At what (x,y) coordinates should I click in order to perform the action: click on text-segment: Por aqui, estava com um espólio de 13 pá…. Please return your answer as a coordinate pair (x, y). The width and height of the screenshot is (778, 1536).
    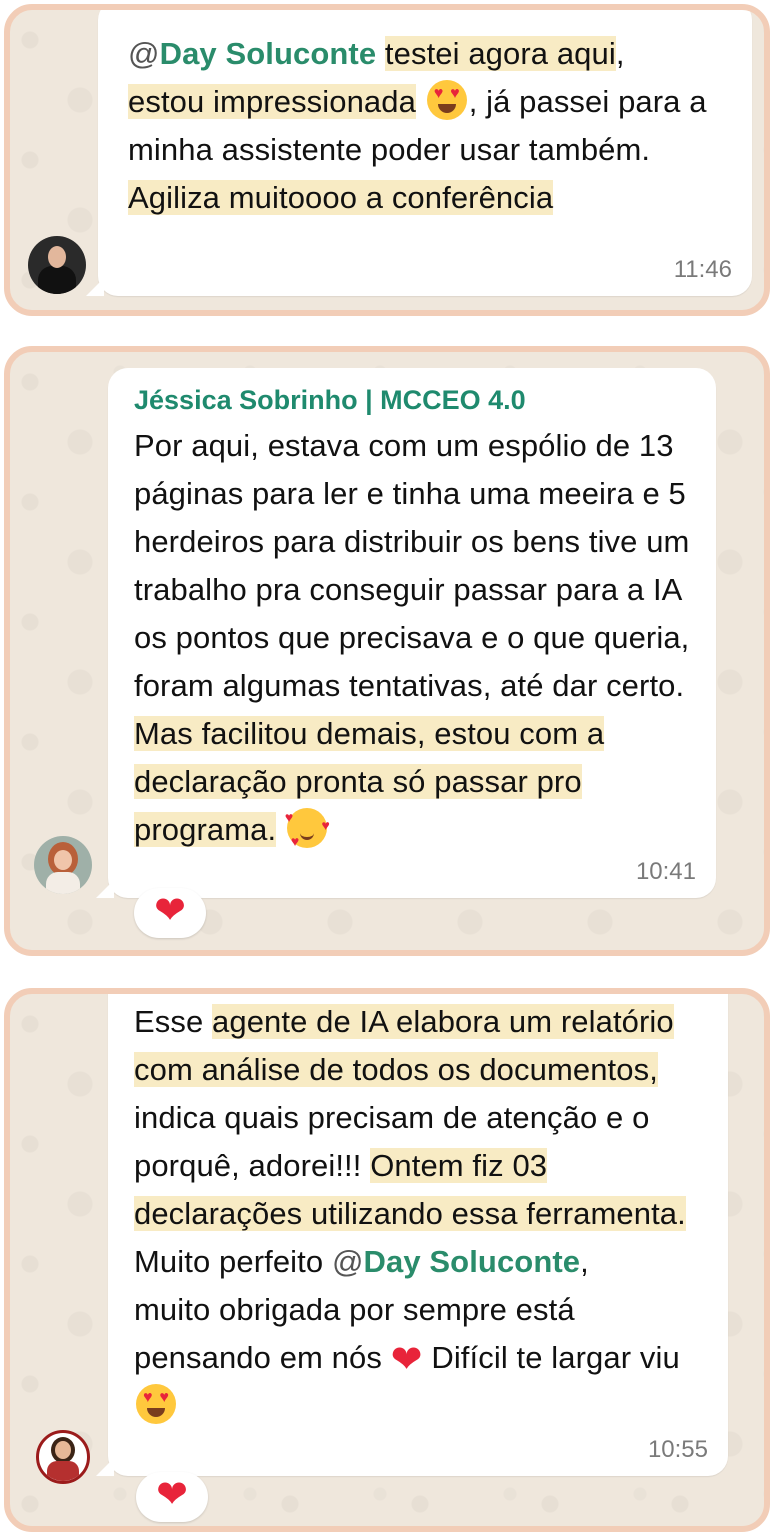
    Looking at the image, I should click on (412, 565).